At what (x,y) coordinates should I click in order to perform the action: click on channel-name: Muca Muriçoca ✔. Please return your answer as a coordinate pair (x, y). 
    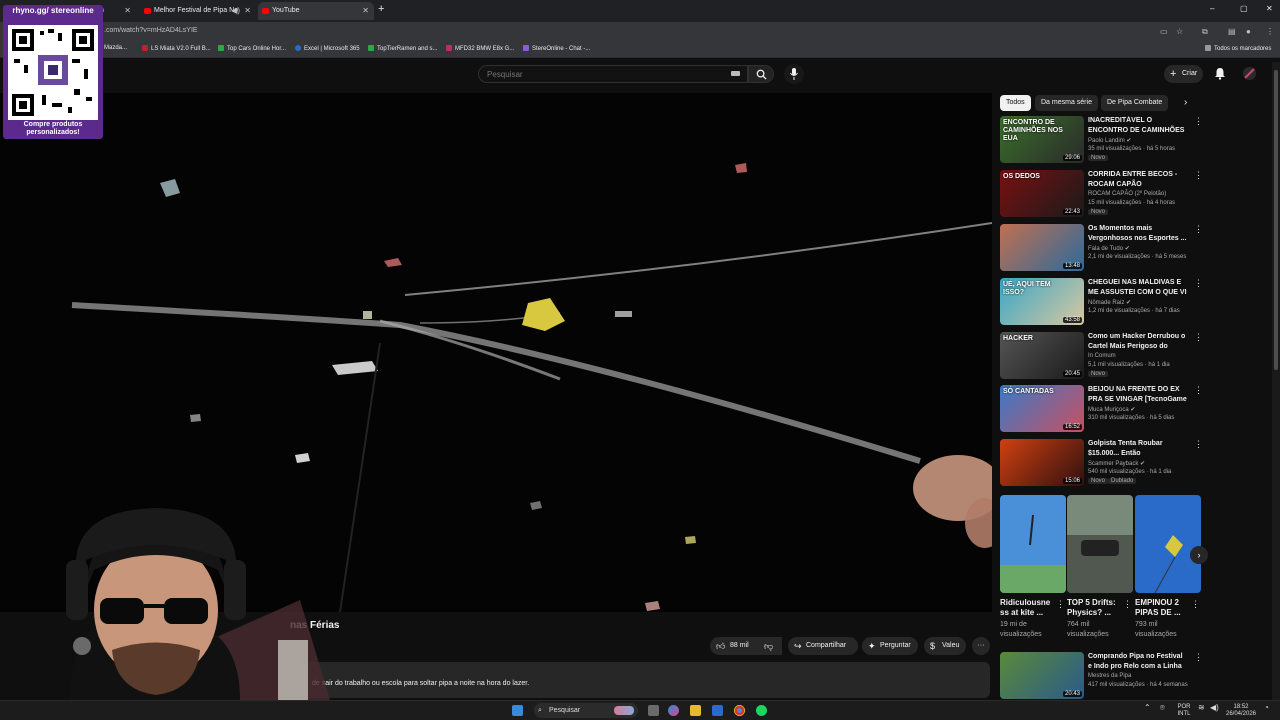
    Looking at the image, I should click on (1111, 409).